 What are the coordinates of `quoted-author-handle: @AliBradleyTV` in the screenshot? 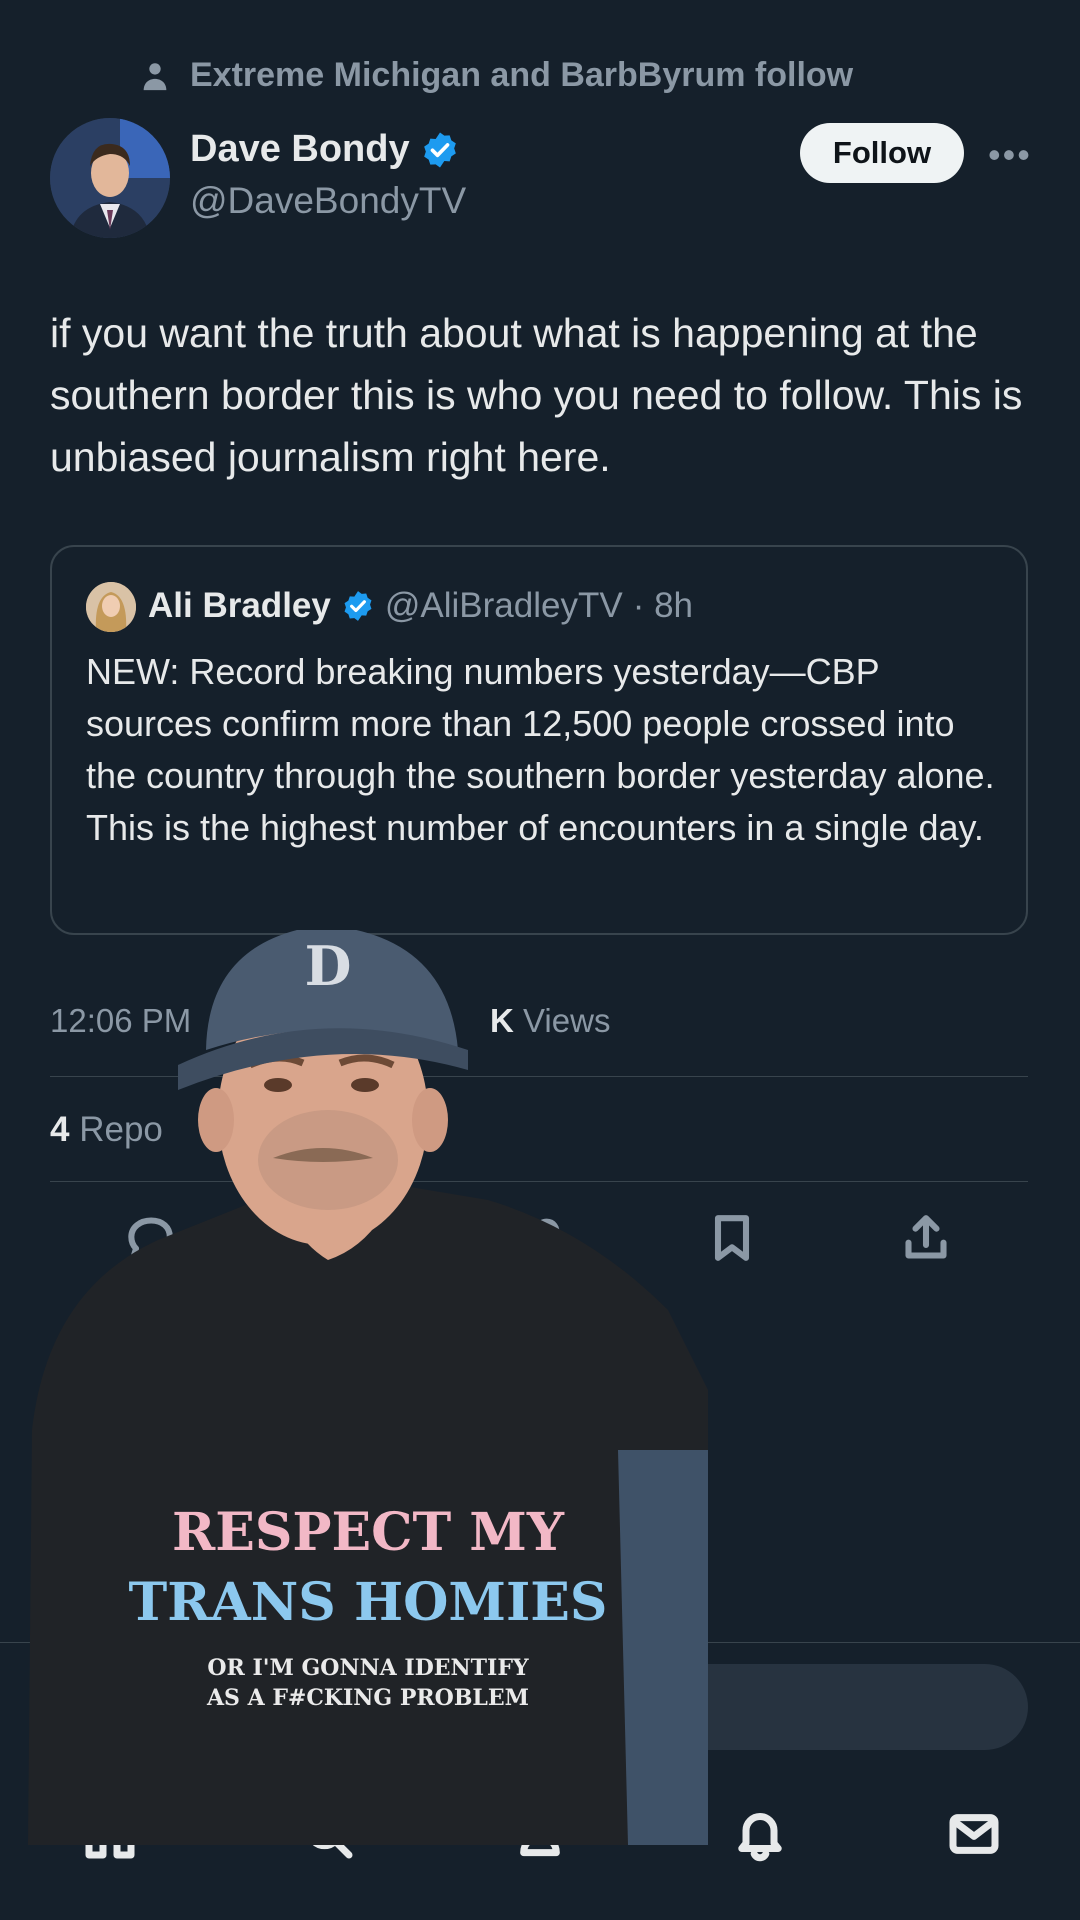 It's located at (503, 605).